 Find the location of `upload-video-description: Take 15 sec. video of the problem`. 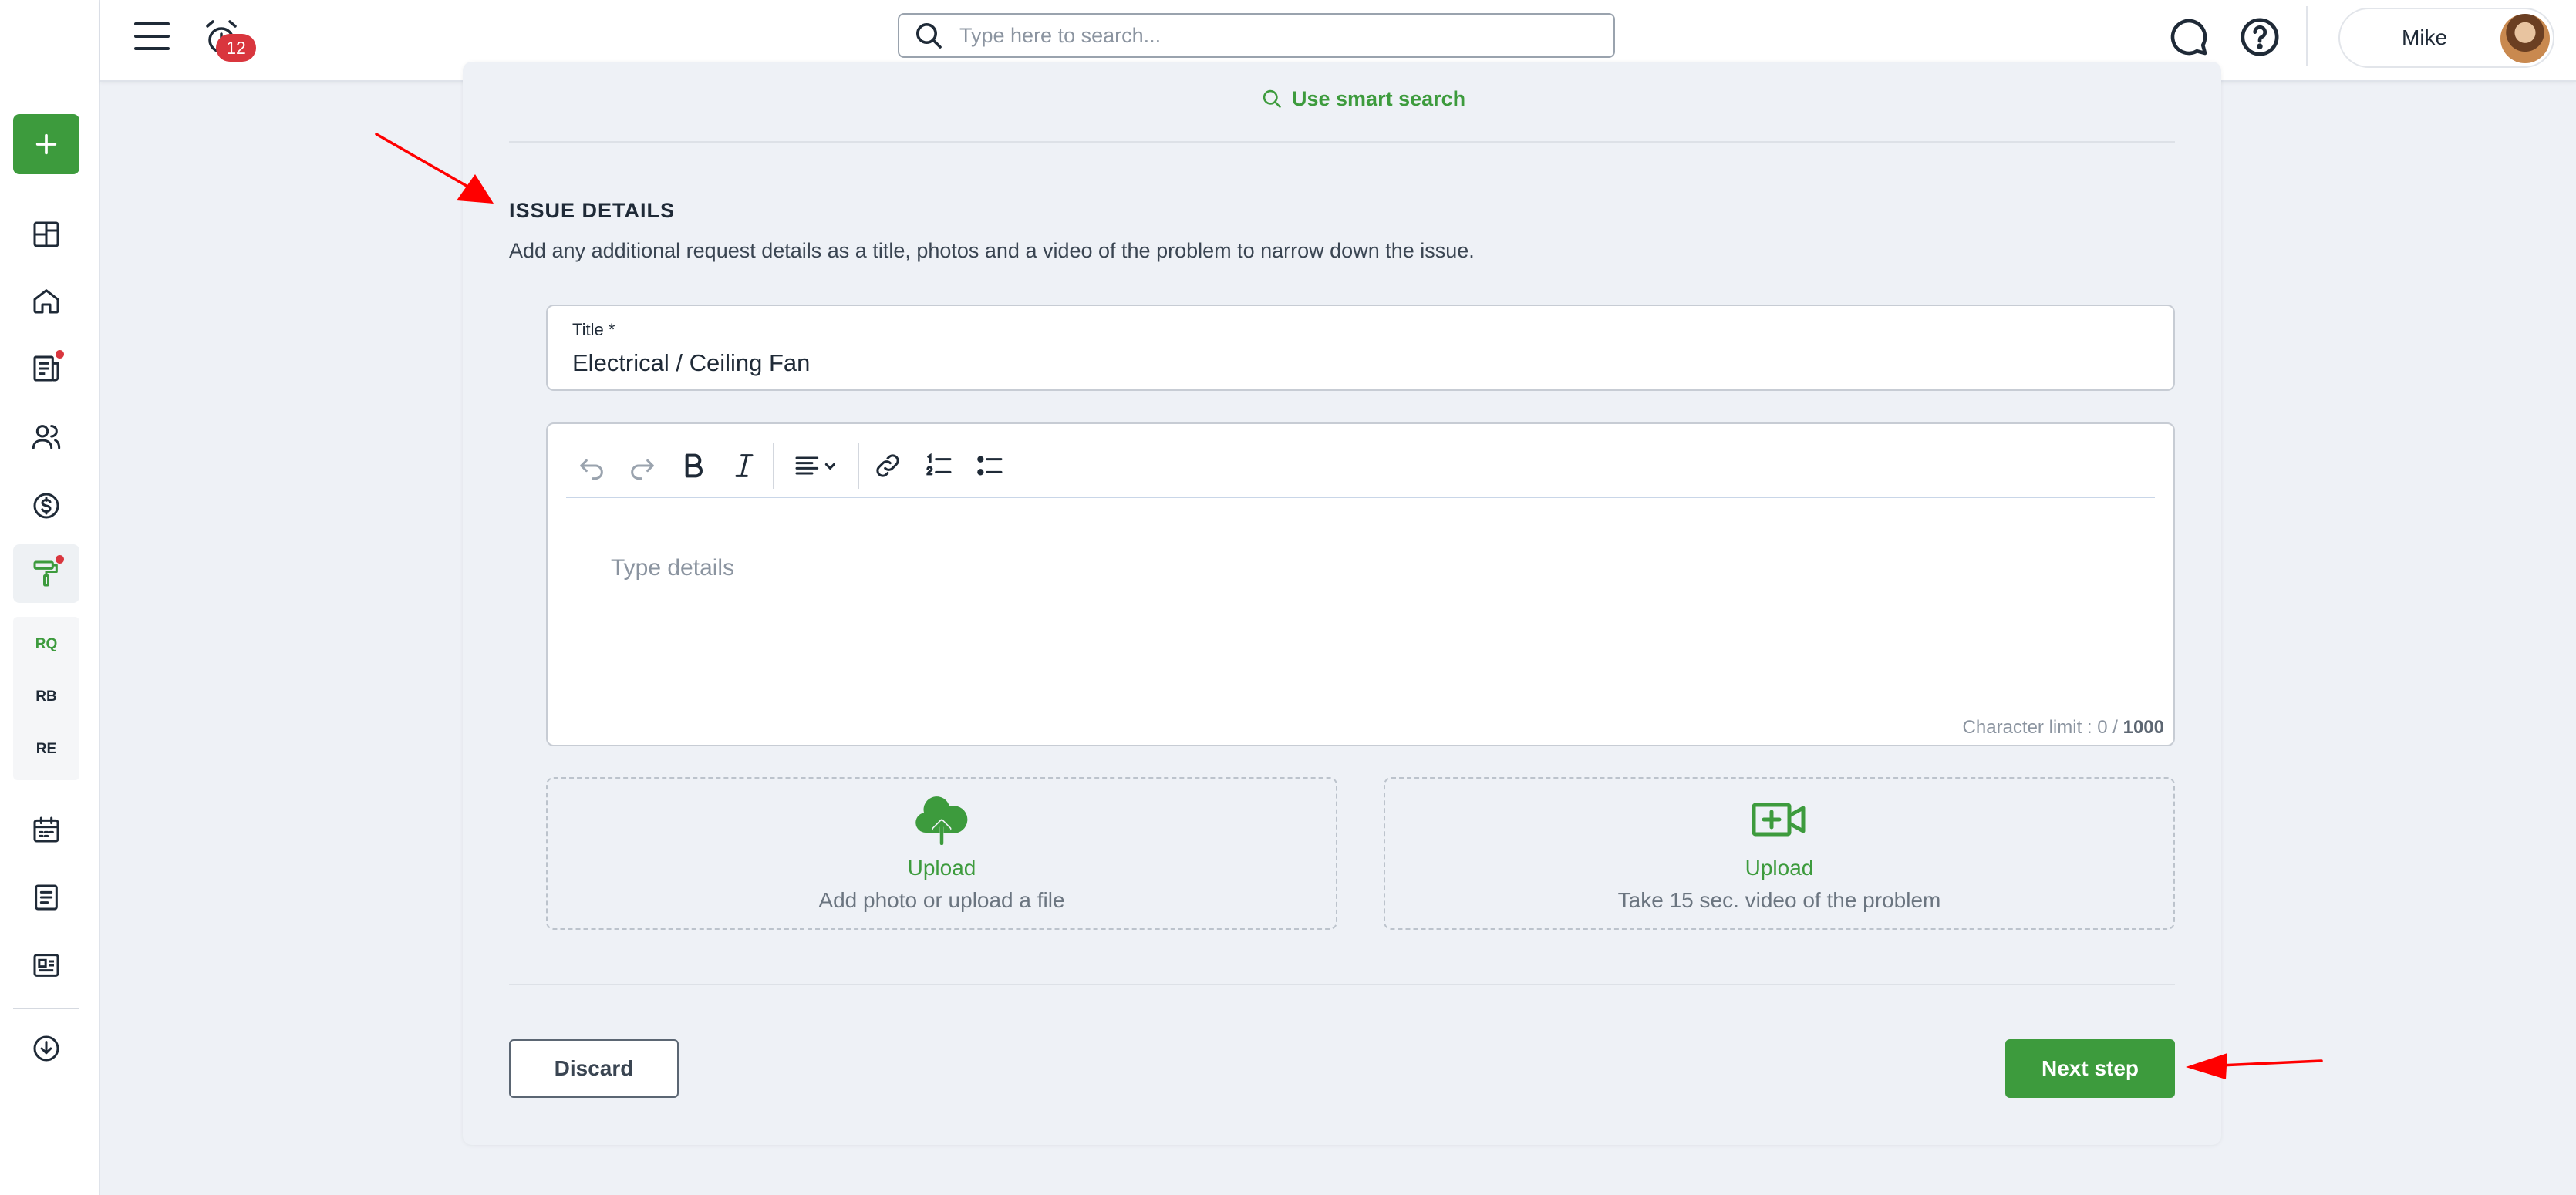

upload-video-description: Take 15 sec. video of the problem is located at coordinates (1779, 900).